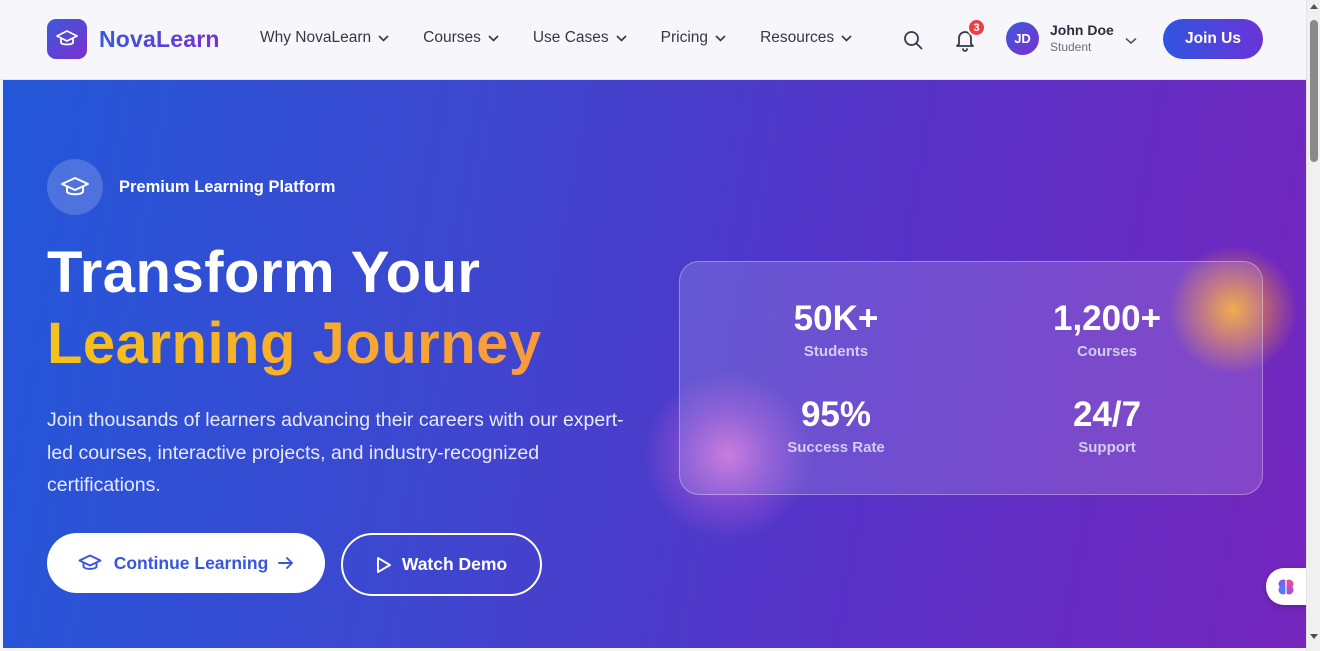  Describe the element at coordinates (452, 37) in the screenshot. I see `nav-item-label: Courses` at that location.